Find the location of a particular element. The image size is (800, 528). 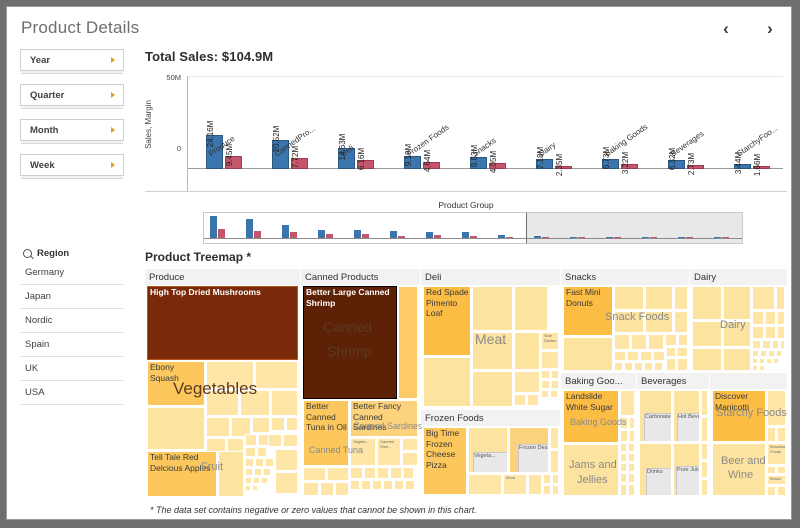

list-item: Spain is located at coordinates (72, 345).